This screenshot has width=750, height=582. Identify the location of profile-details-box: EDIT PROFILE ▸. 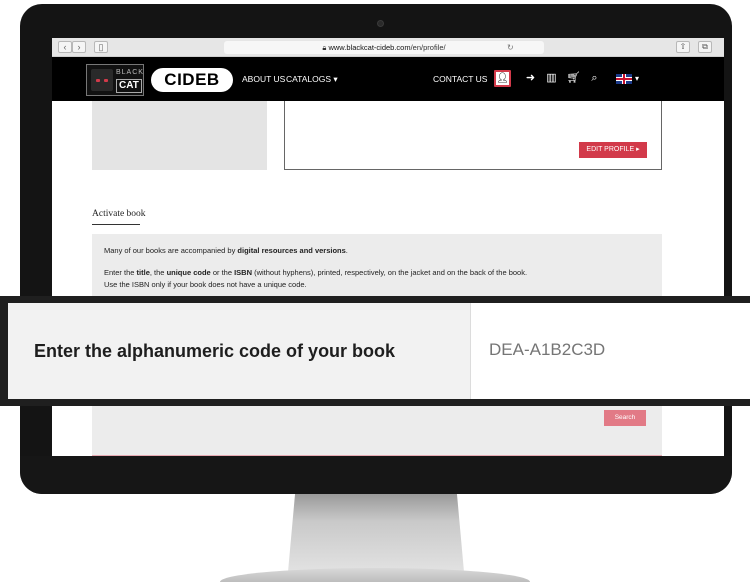
(473, 135).